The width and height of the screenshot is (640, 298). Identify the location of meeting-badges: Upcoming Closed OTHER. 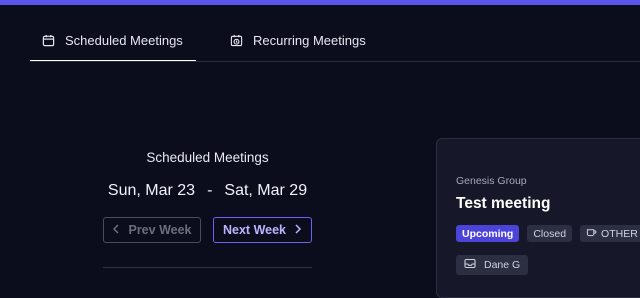
(548, 233).